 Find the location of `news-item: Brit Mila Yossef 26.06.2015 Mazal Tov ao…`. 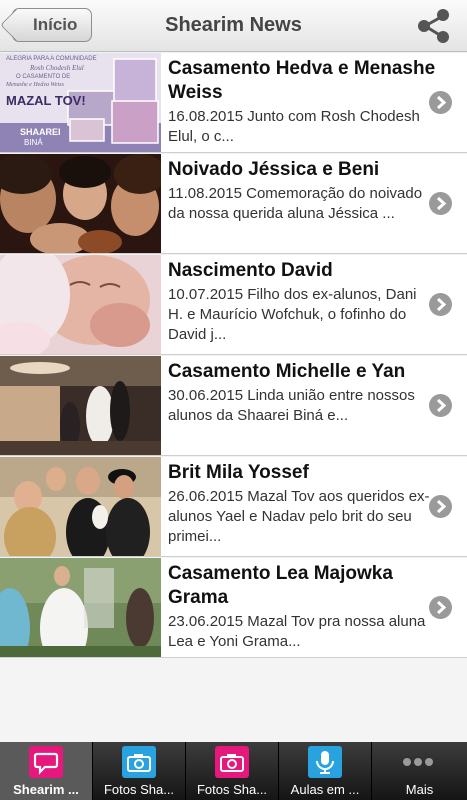

news-item: Brit Mila Yossef 26.06.2015 Mazal Tov ao… is located at coordinates (233, 507).